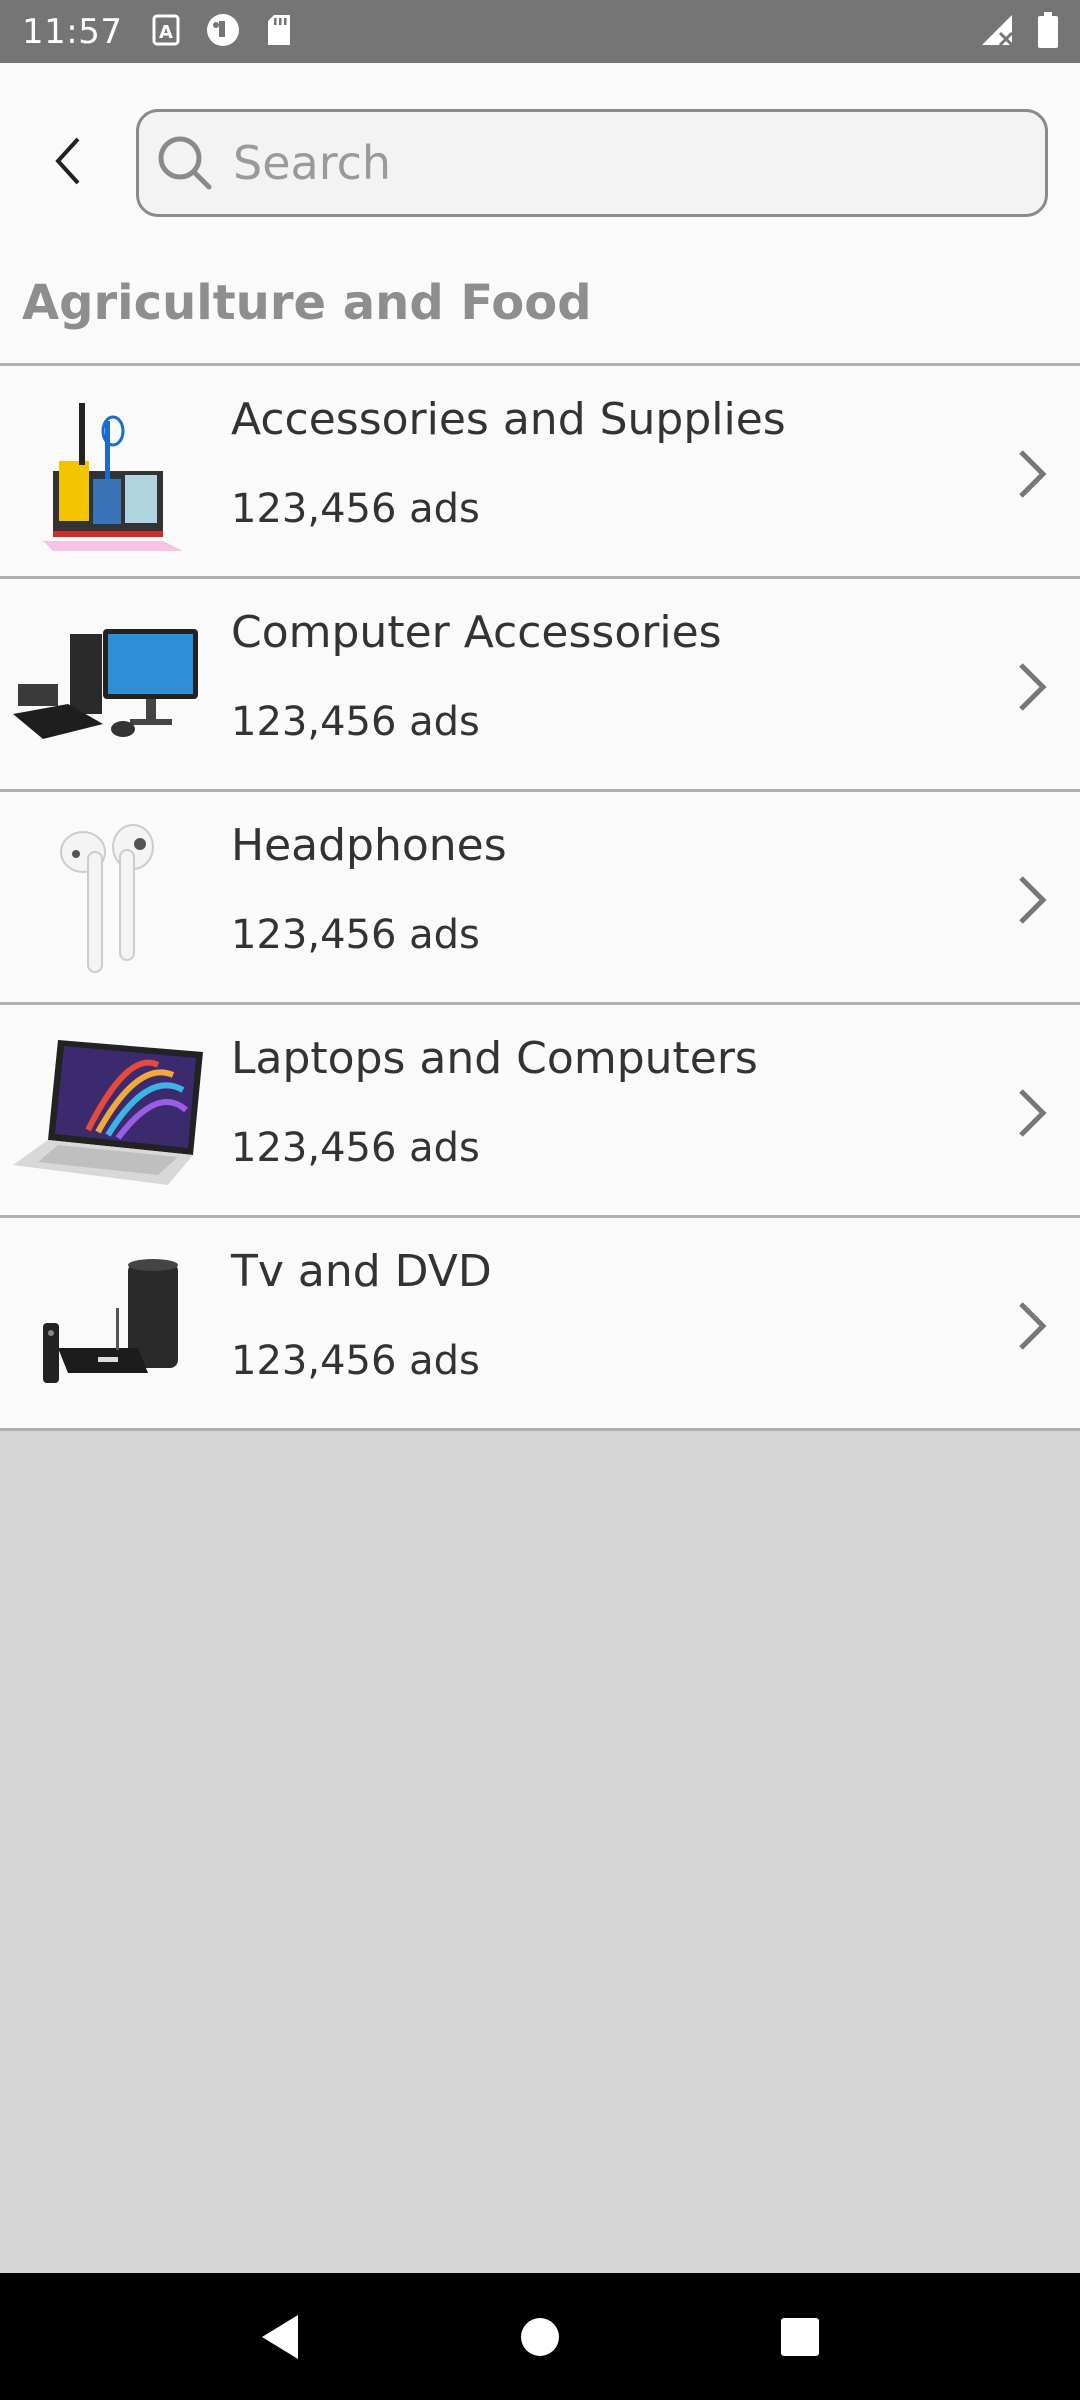  Describe the element at coordinates (72, 31) in the screenshot. I see `status-time: 11:57` at that location.